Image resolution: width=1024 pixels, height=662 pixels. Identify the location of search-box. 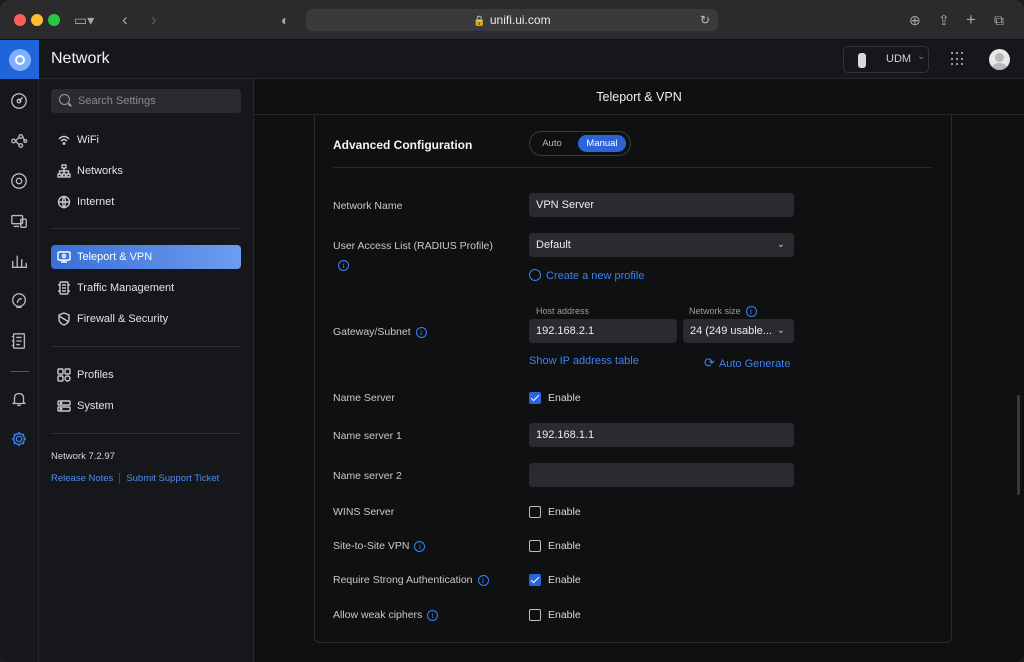
(146, 101).